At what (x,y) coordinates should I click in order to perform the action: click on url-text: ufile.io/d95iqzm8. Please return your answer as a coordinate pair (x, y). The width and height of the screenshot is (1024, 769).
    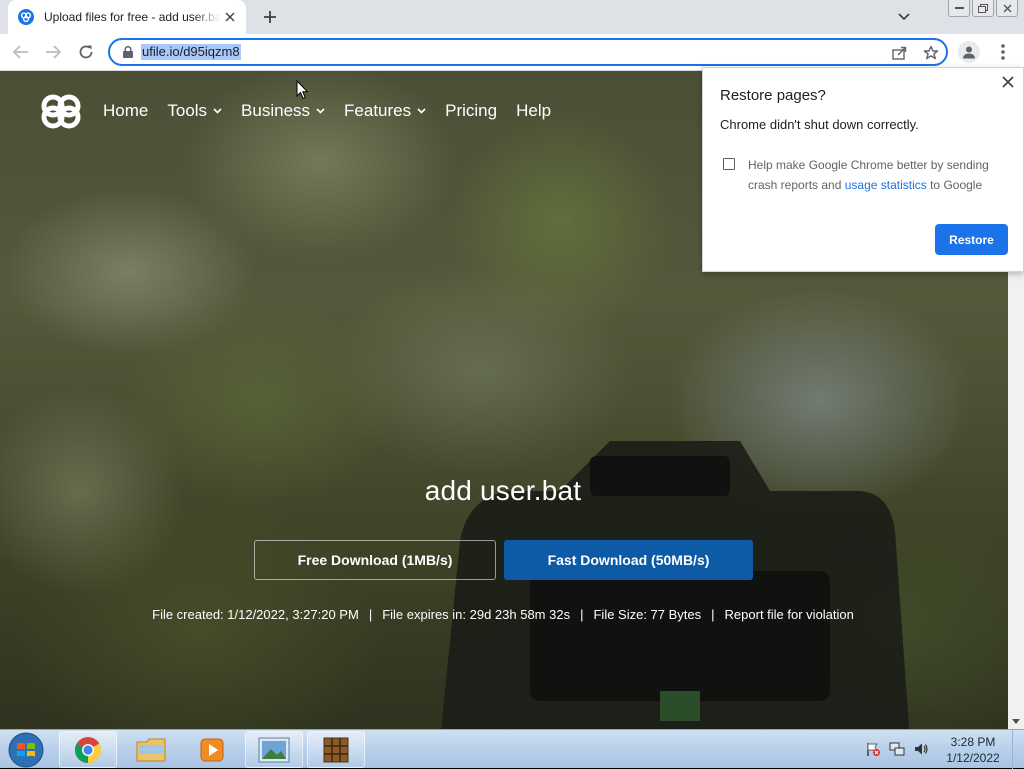
    Looking at the image, I should click on (191, 52).